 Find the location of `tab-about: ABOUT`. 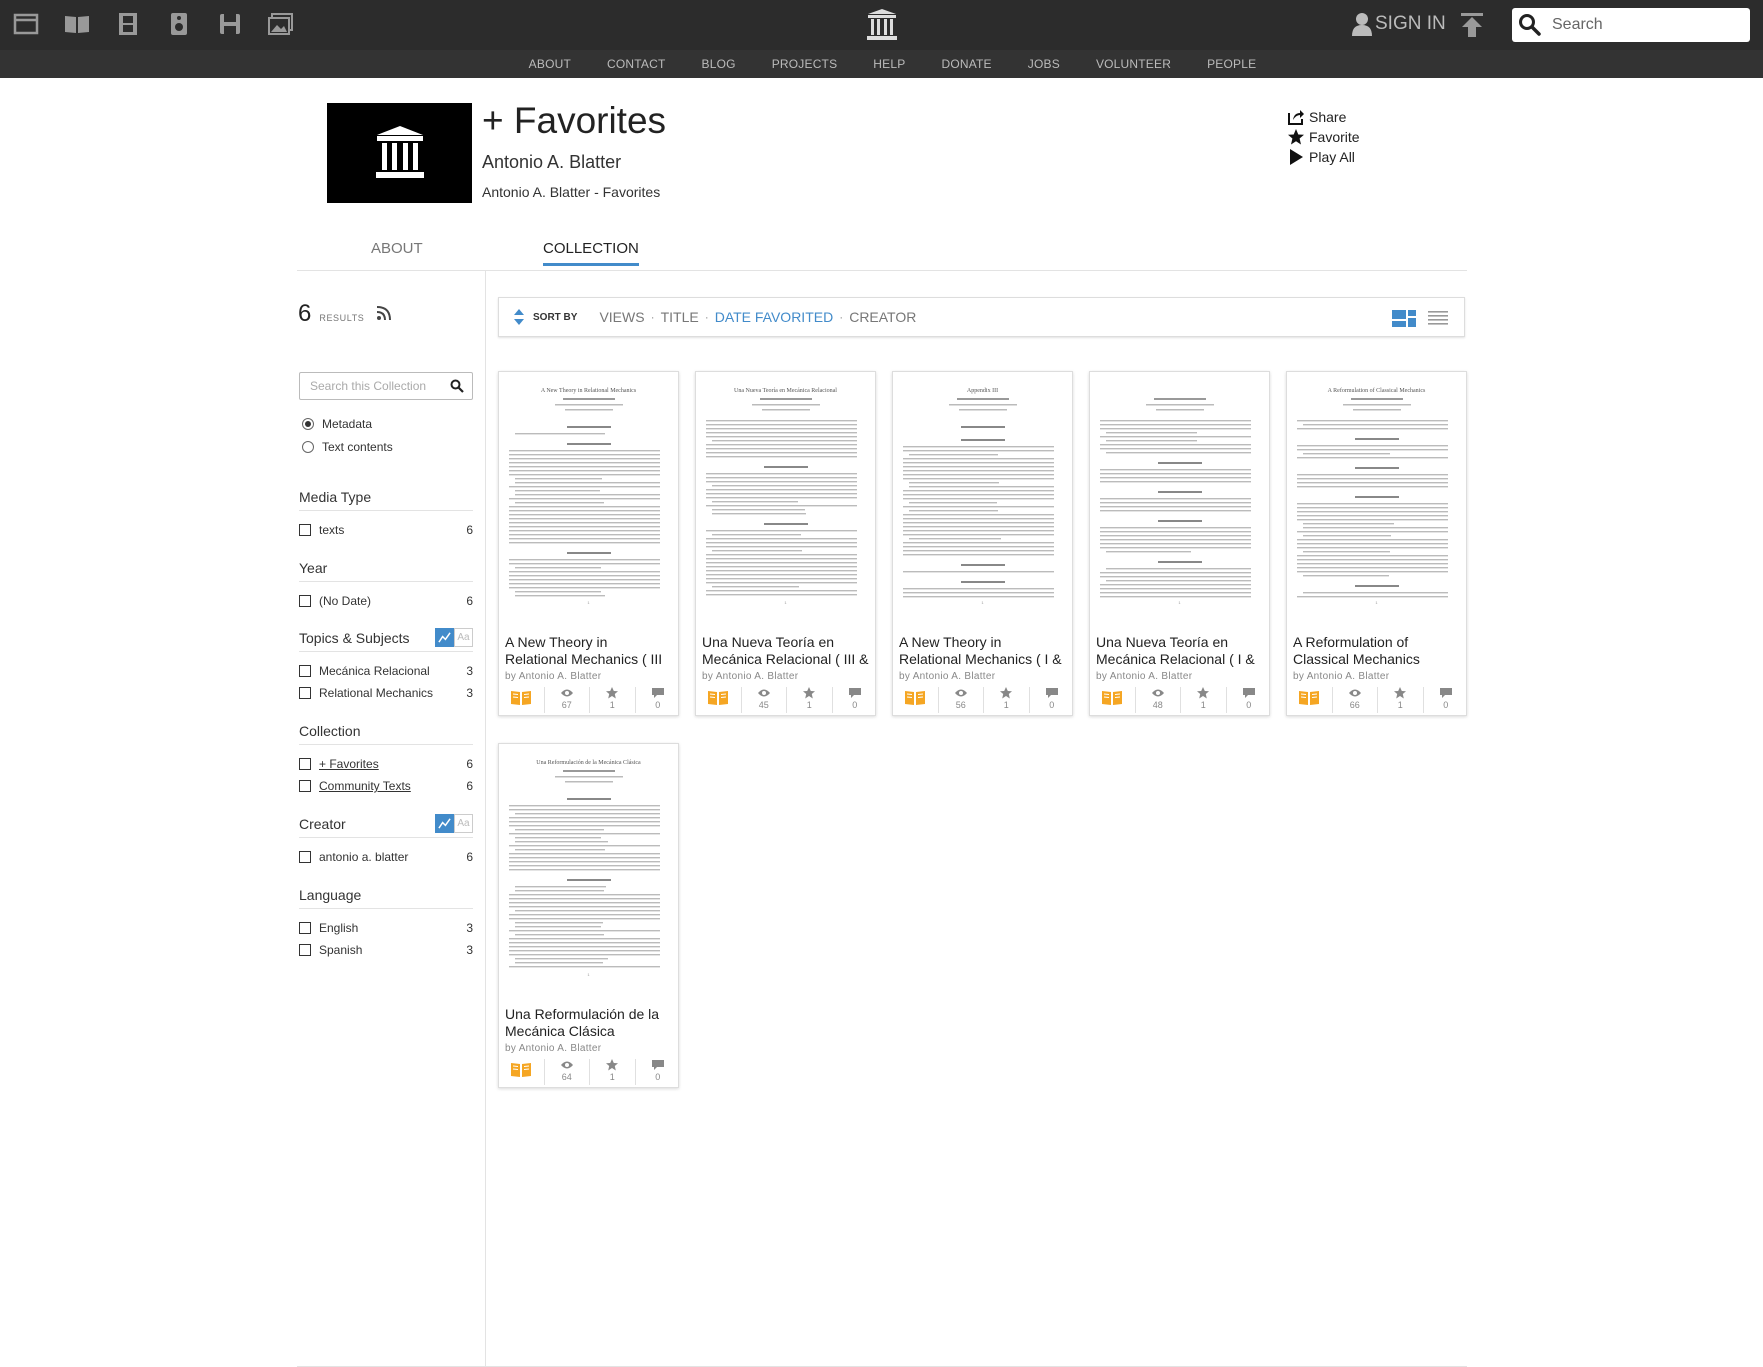

tab-about: ABOUT is located at coordinates (397, 248).